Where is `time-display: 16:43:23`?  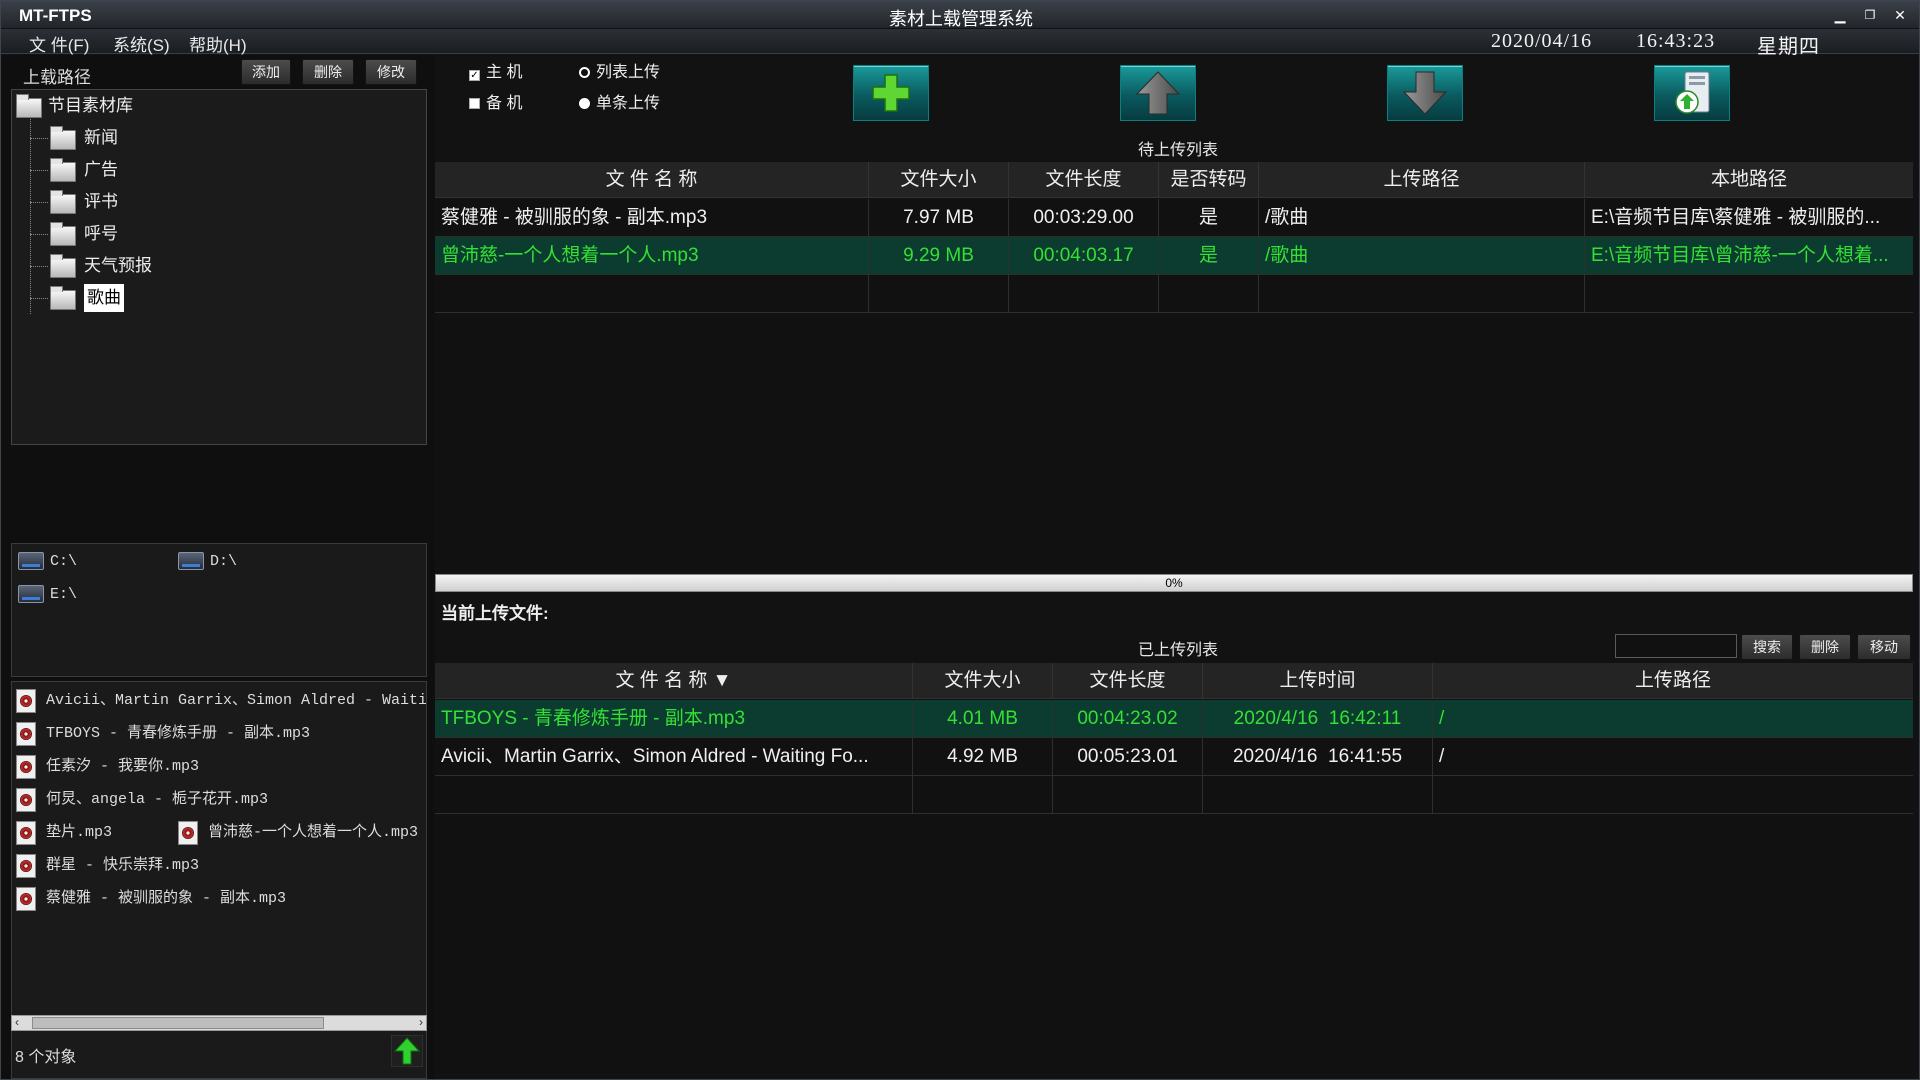 time-display: 16:43:23 is located at coordinates (1676, 41).